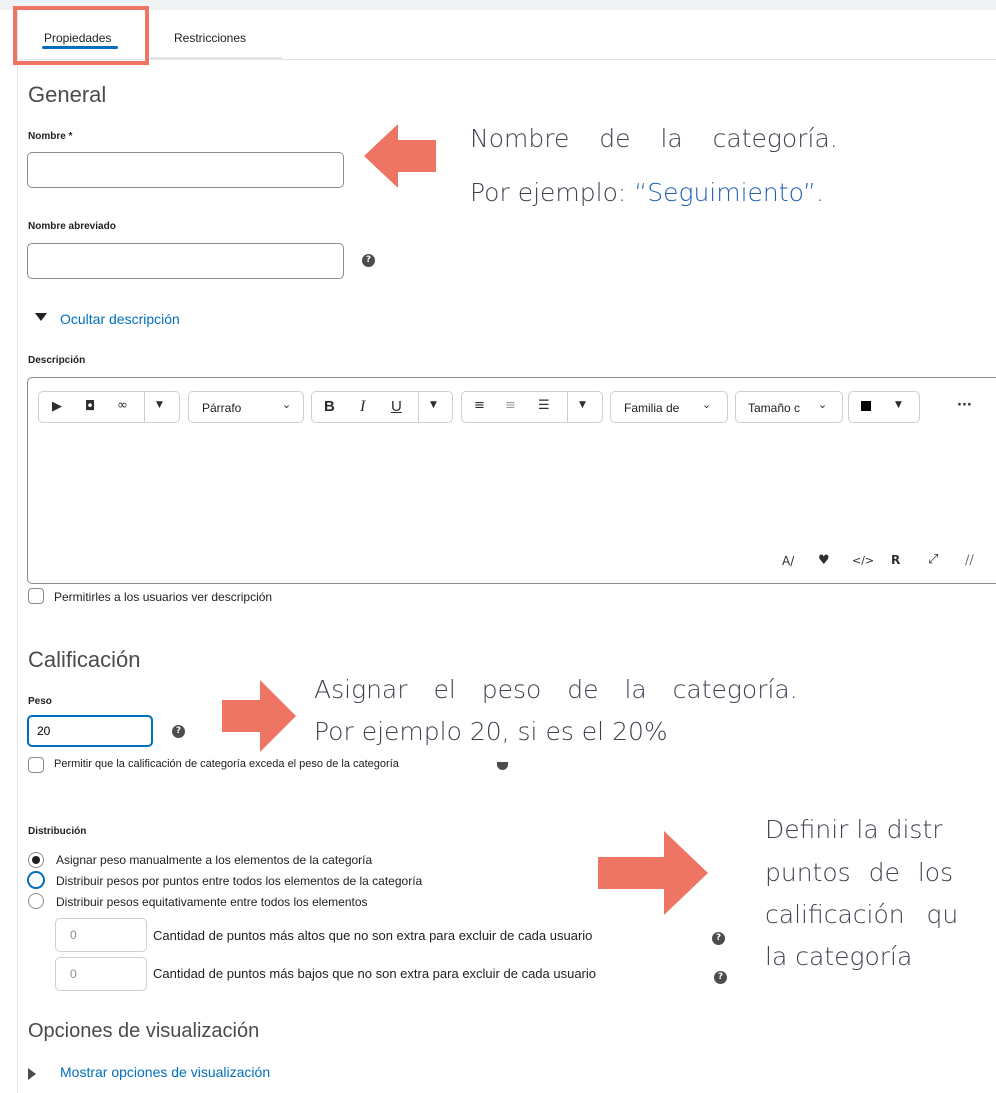 This screenshot has width=996, height=1093. What do you see at coordinates (652, 408) in the screenshot?
I see `font-family-label: Familia de` at bounding box center [652, 408].